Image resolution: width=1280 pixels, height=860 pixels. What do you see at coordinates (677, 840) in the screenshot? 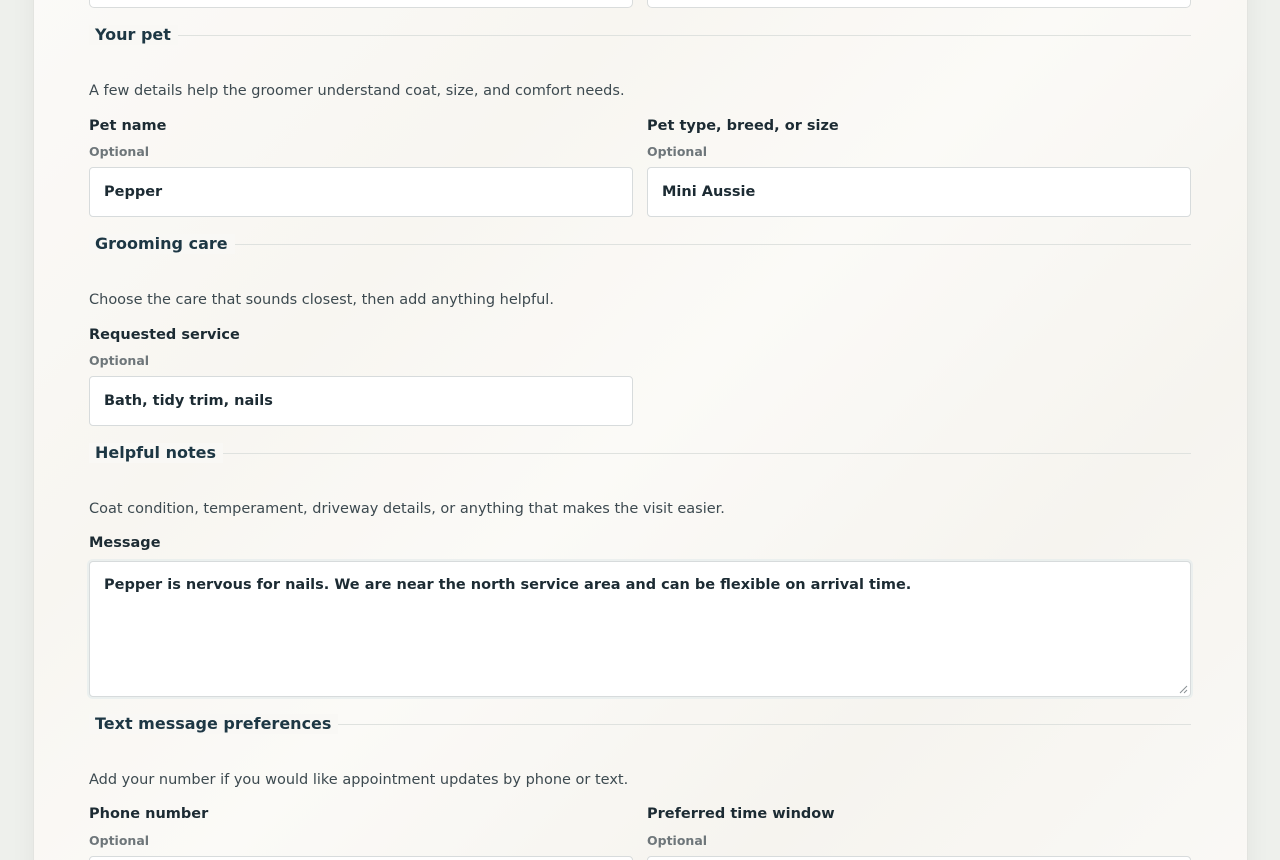
I see `preferred-time-window-optional-hint: Optional` at bounding box center [677, 840].